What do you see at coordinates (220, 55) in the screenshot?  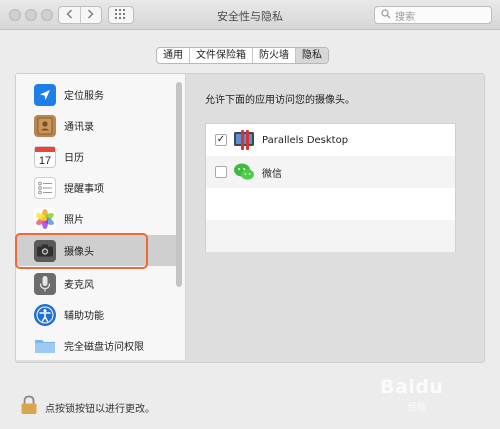 I see `tab-filevault: 文件保险箱` at bounding box center [220, 55].